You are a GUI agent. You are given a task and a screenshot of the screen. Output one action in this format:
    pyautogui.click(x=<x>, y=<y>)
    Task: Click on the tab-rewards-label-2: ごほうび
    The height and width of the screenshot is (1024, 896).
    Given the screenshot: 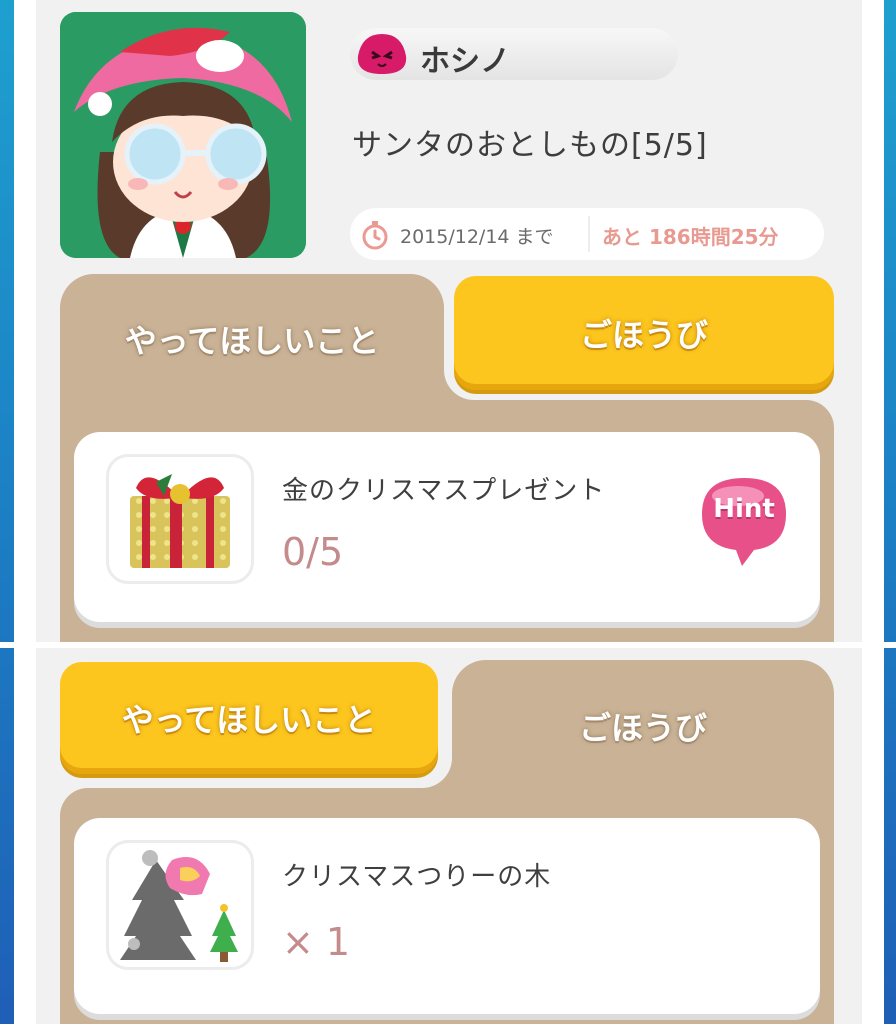 What is the action you would take?
    pyautogui.click(x=642, y=728)
    